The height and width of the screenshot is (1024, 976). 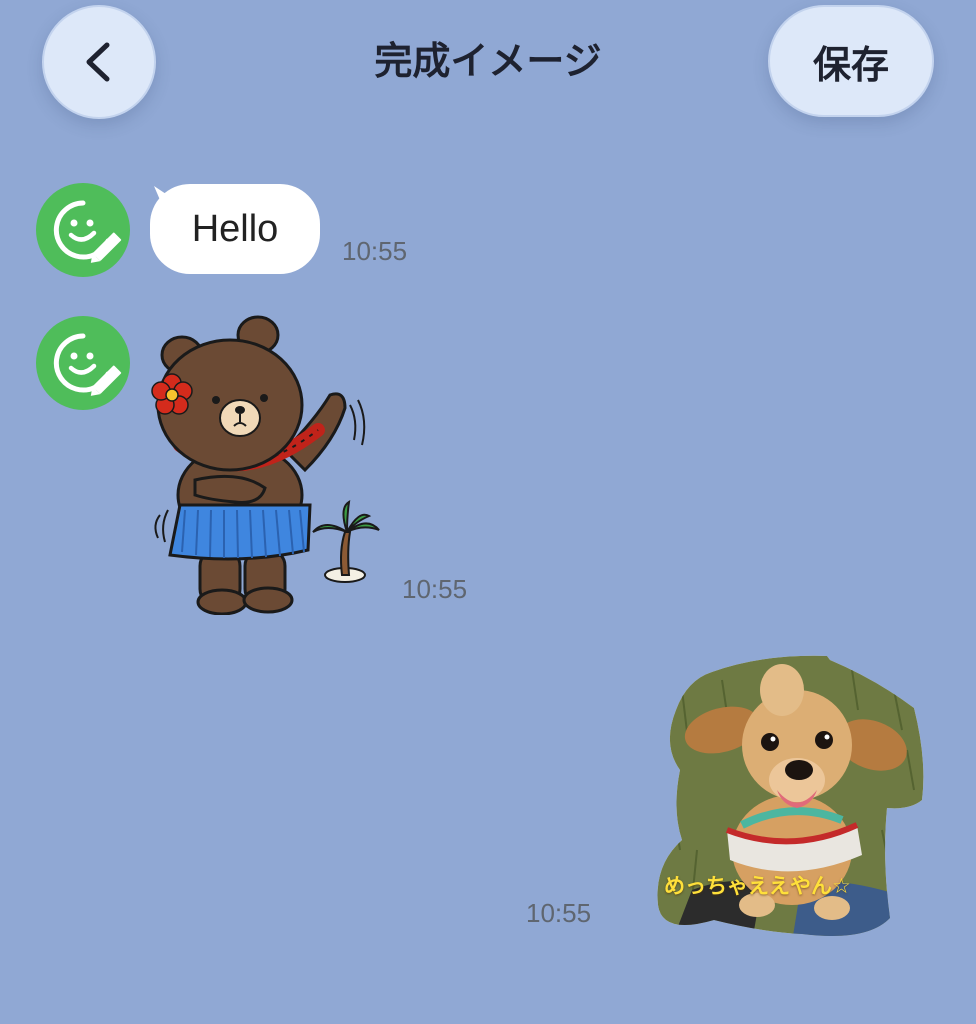 I want to click on brown-bear-hula-sticker, so click(x=265, y=462).